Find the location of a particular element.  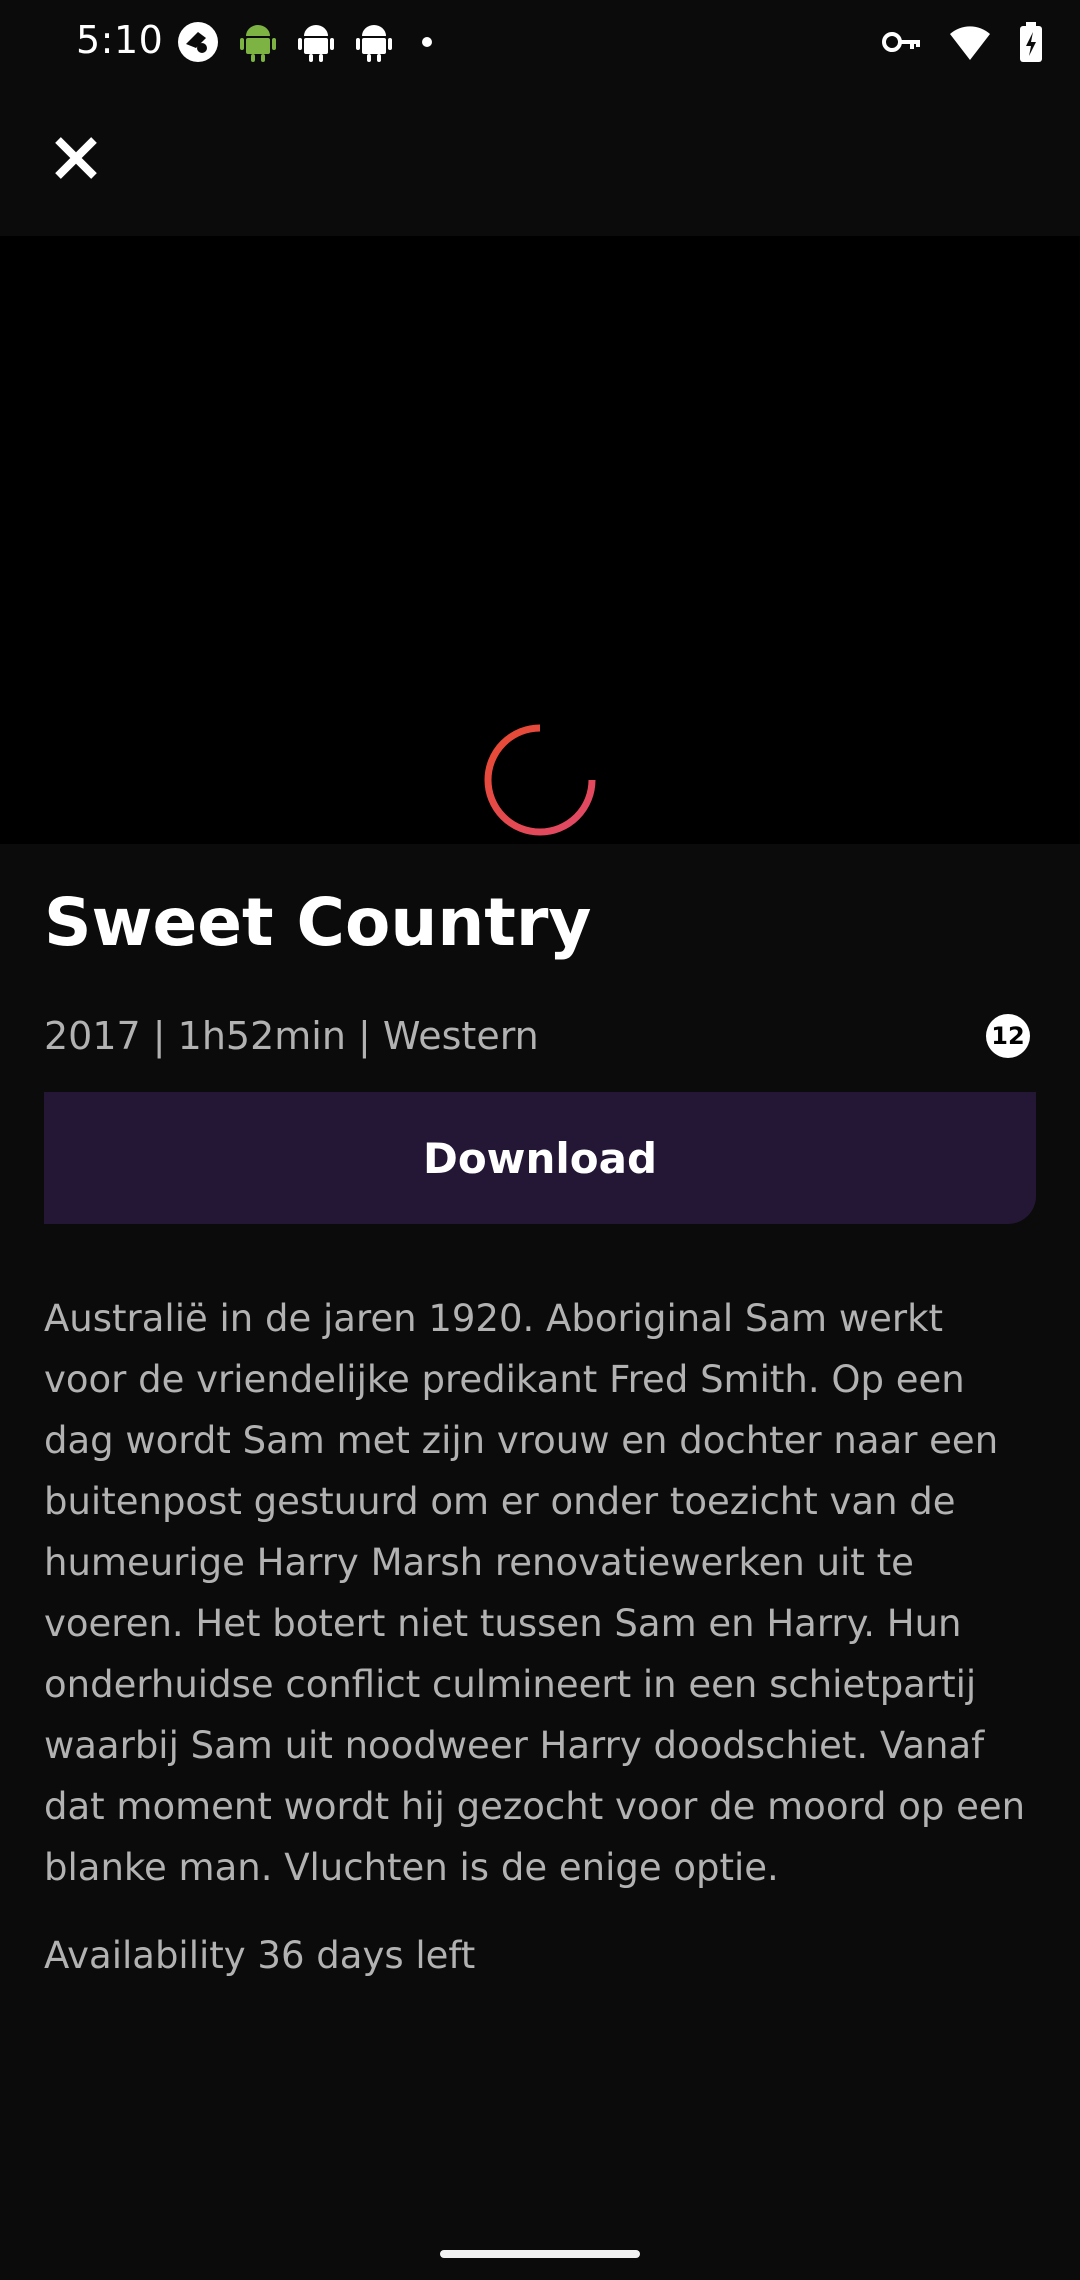

close-icon is located at coordinates (76, 160).